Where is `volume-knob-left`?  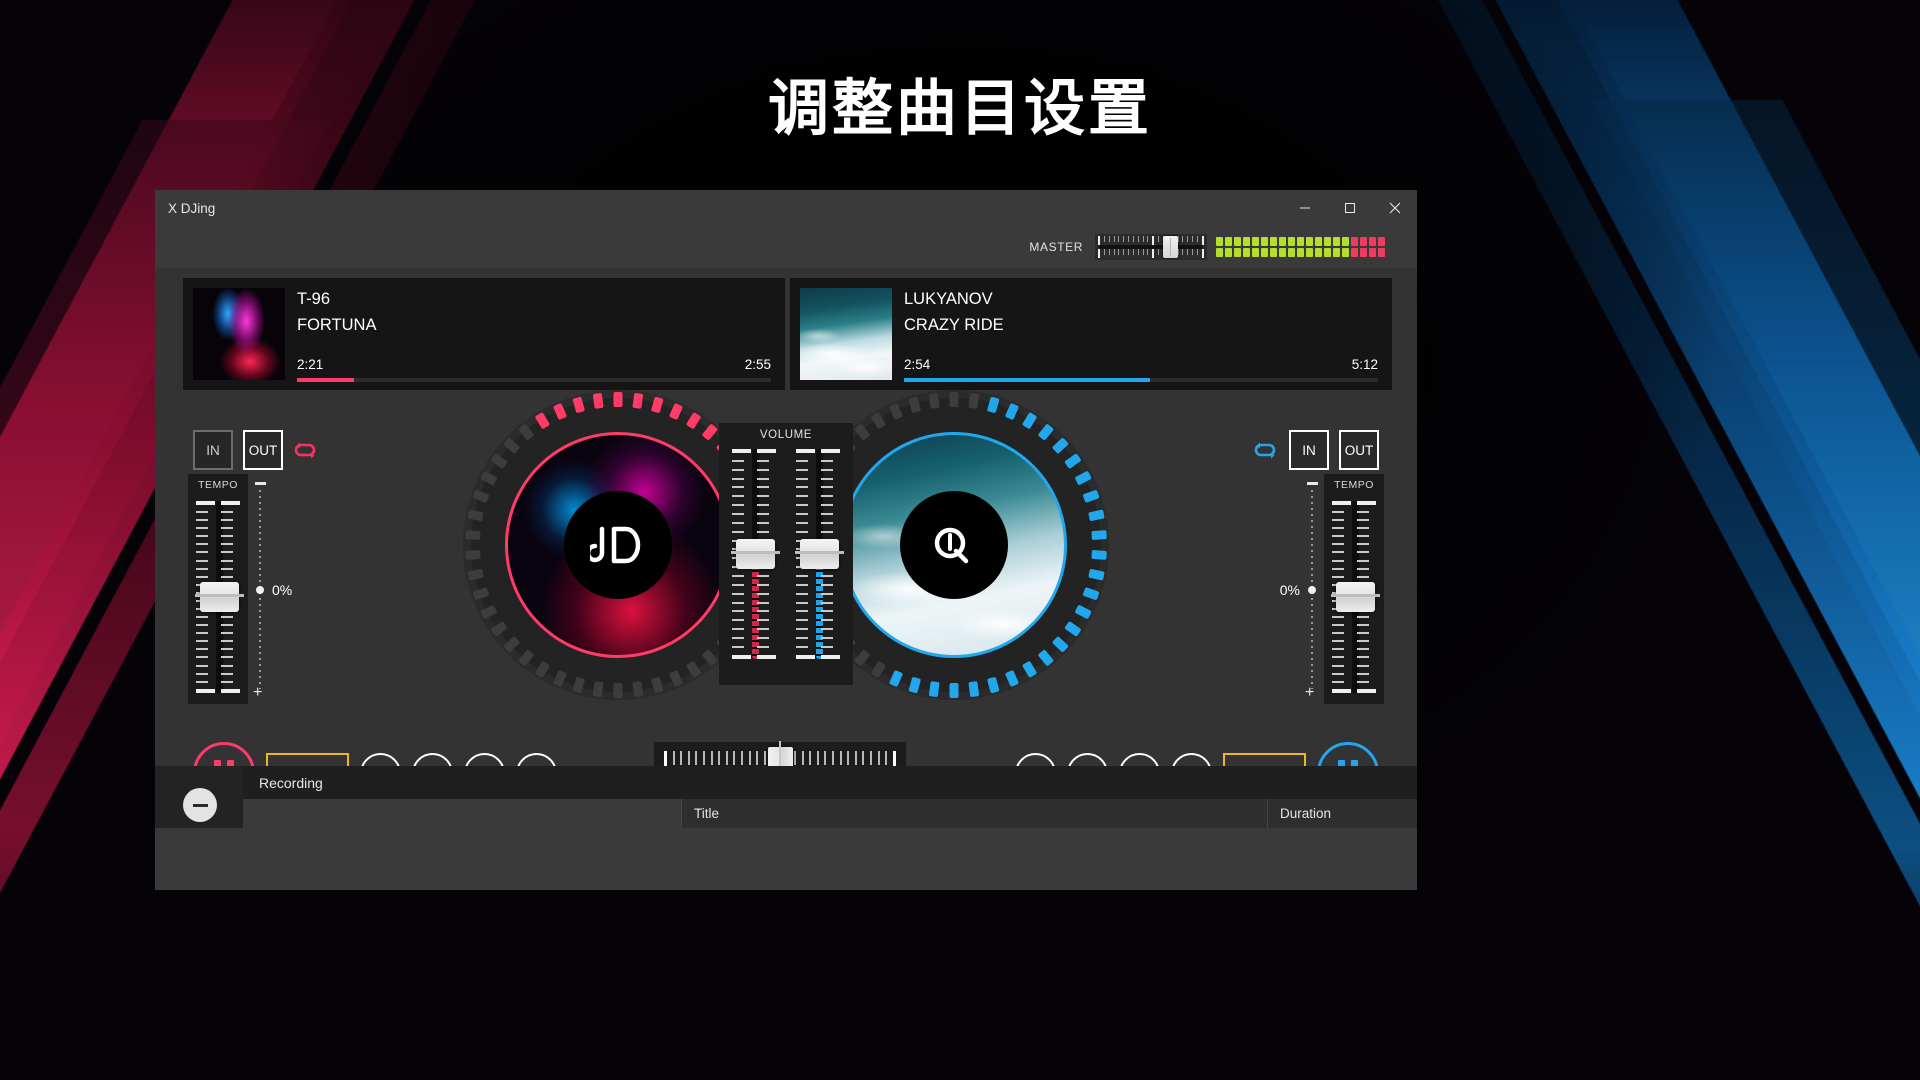
volume-knob-left is located at coordinates (755, 554).